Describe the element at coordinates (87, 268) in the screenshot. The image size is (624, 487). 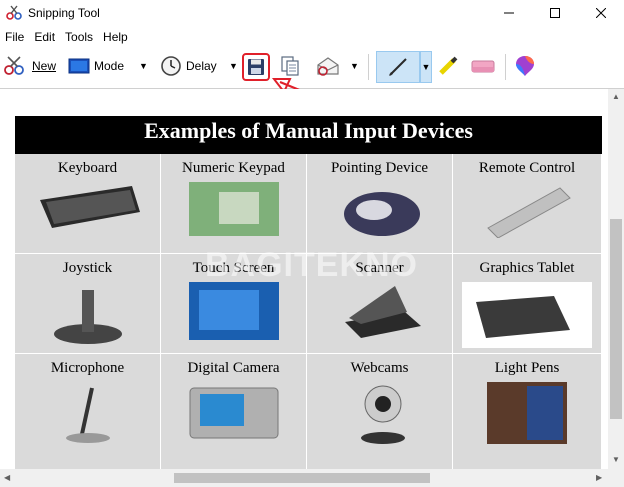
I see `device-label: Joystick` at that location.